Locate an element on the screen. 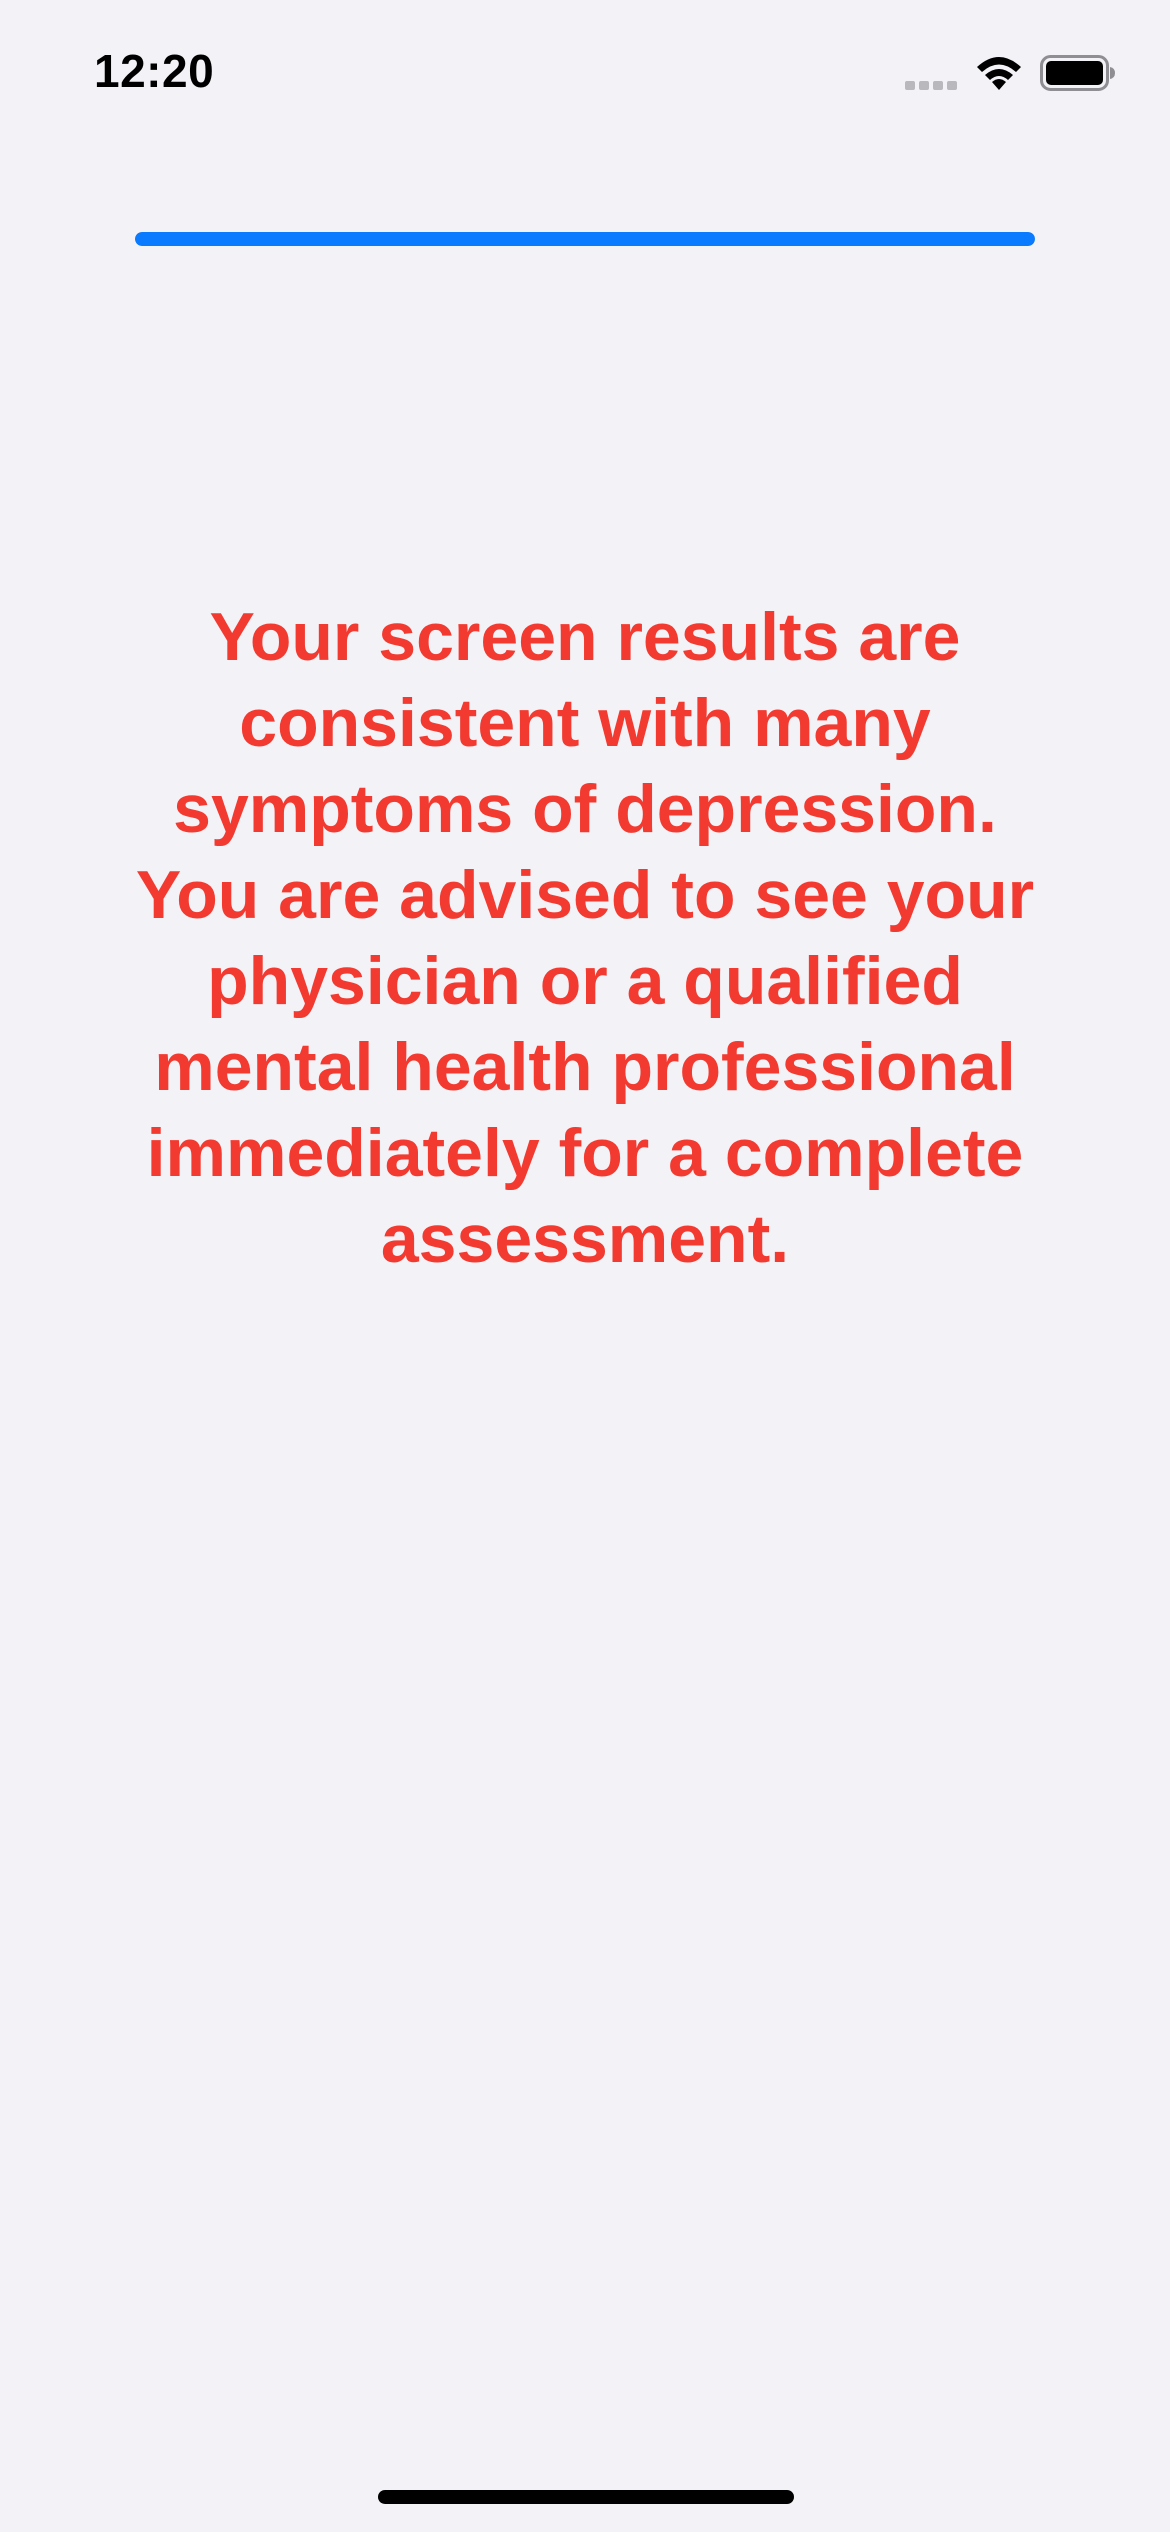 Image resolution: width=1170 pixels, height=2532 pixels. progress-bar is located at coordinates (585, 239).